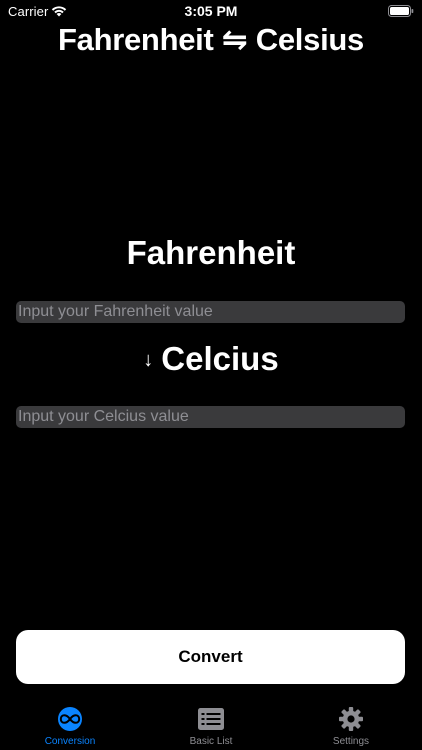  Describe the element at coordinates (148, 359) in the screenshot. I see `arrow-down-icon: ↓` at that location.